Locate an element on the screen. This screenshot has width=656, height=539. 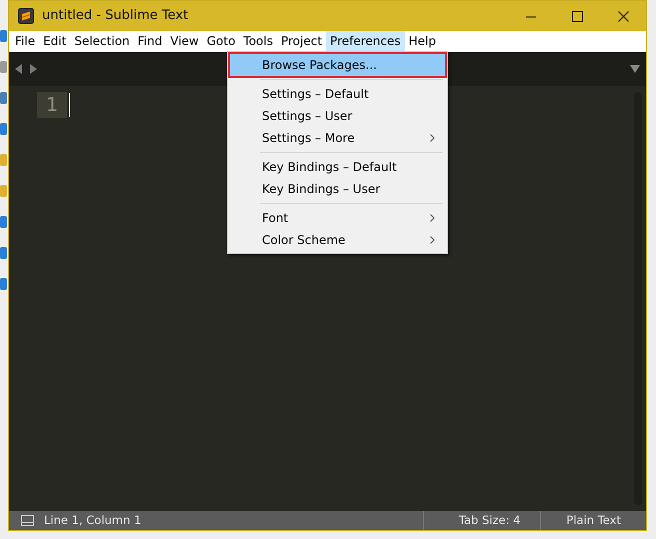
menu-item: Tools is located at coordinates (258, 41).